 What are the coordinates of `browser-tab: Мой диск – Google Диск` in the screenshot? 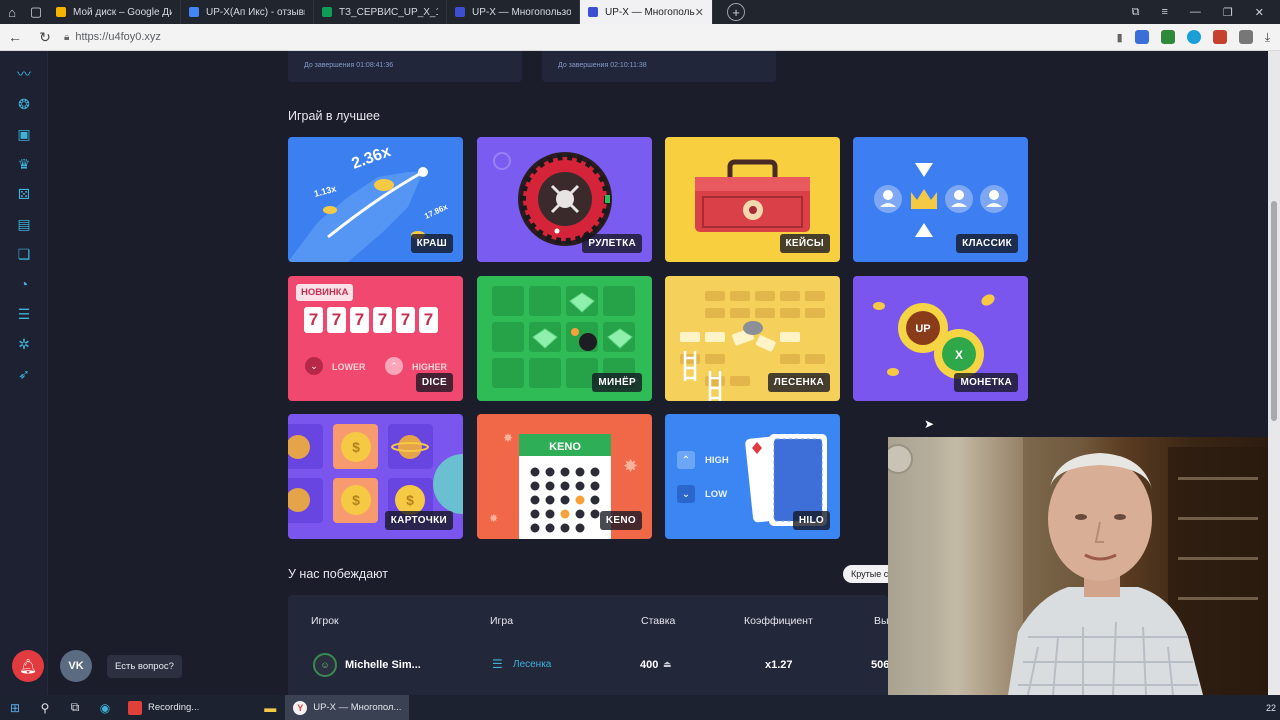 It's located at (114, 12).